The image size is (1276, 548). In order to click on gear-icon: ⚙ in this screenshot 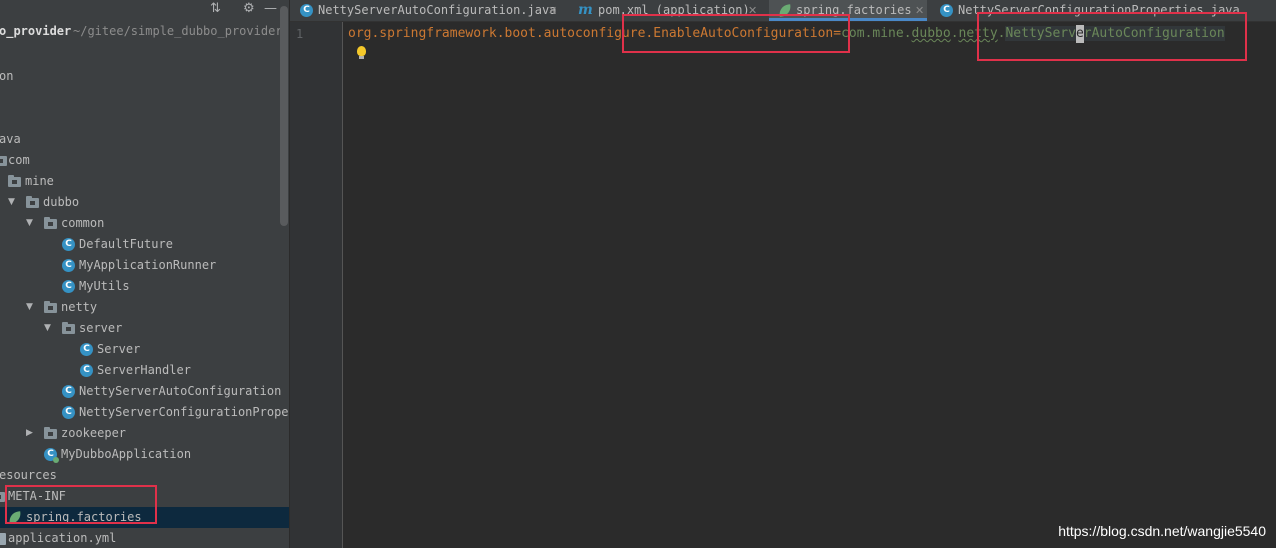, I will do `click(249, 8)`.